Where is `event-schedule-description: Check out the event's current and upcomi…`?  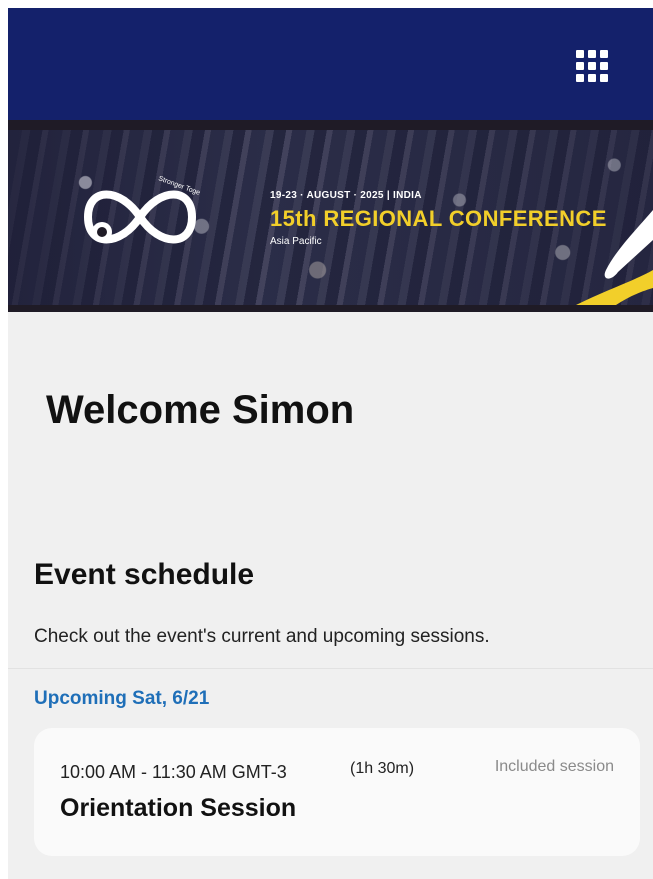
event-schedule-description: Check out the event's current and upcomi… is located at coordinates (262, 636).